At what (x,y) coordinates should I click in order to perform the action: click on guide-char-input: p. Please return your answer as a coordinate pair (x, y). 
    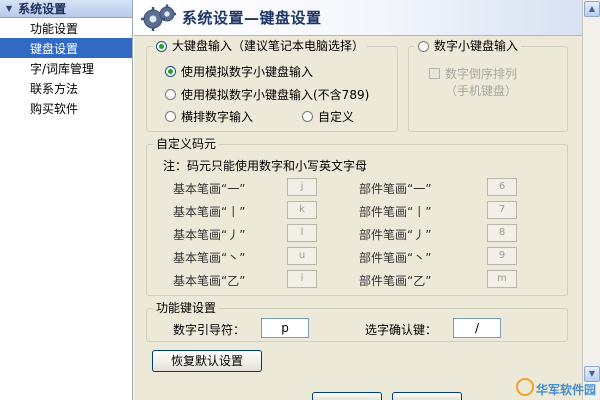
    Looking at the image, I should click on (285, 328).